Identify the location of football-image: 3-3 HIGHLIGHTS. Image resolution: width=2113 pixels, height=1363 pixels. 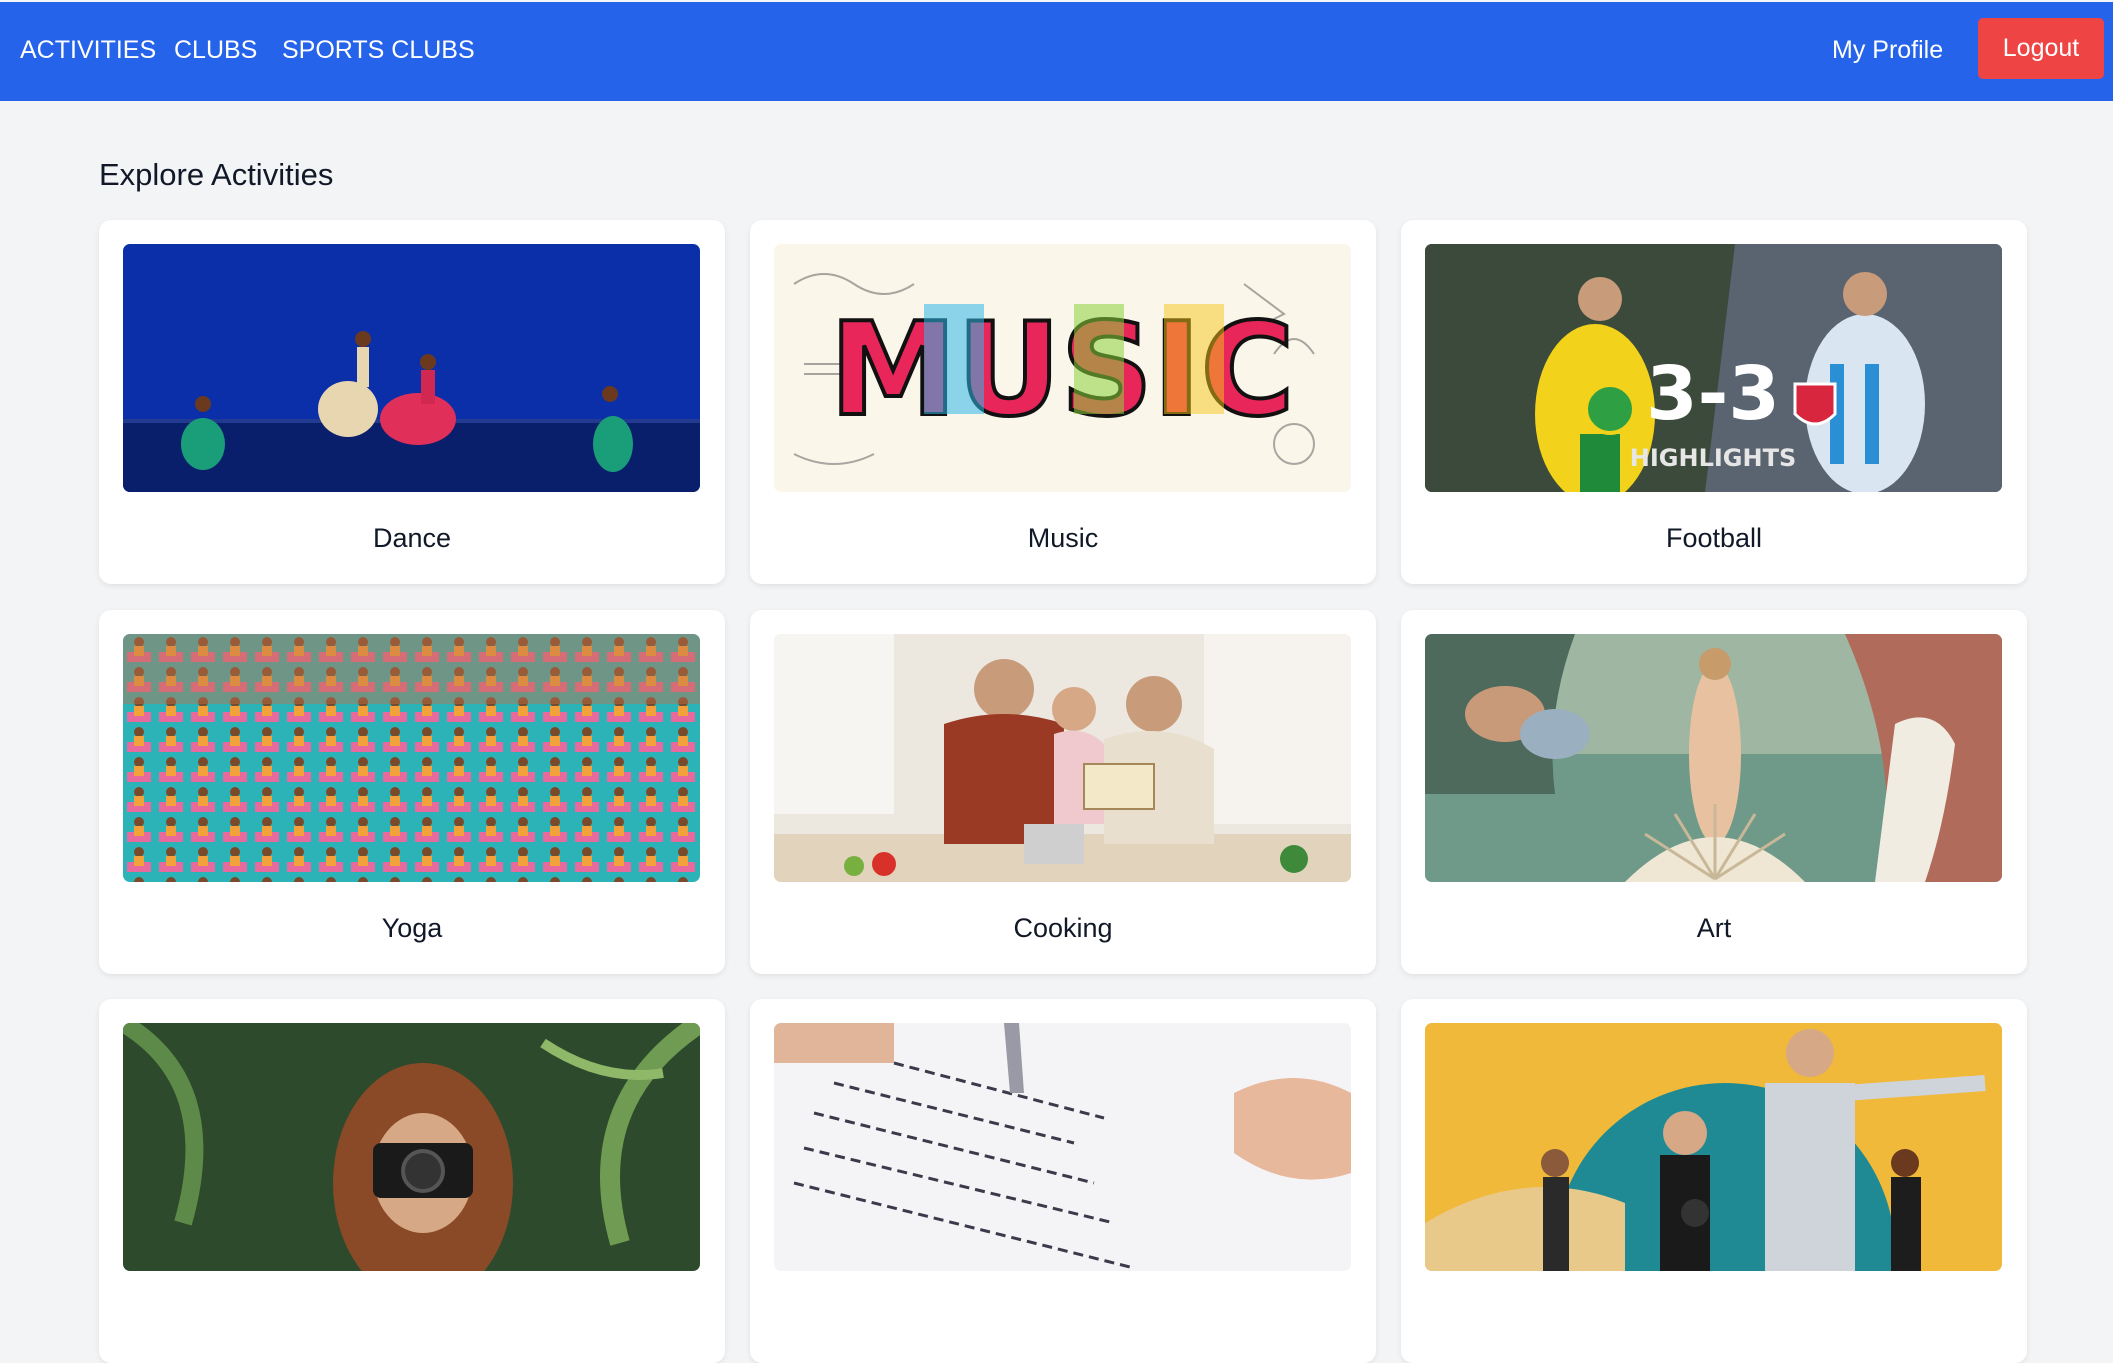
(1713, 368).